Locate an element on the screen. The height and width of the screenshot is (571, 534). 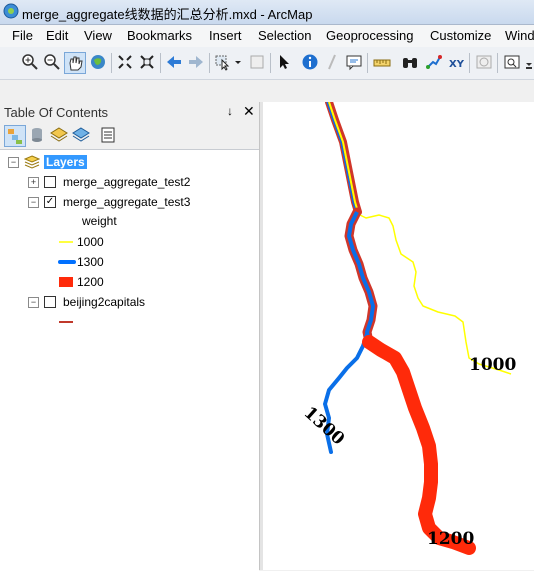
tools-toolbar: XY is located at coordinates (267, 63).